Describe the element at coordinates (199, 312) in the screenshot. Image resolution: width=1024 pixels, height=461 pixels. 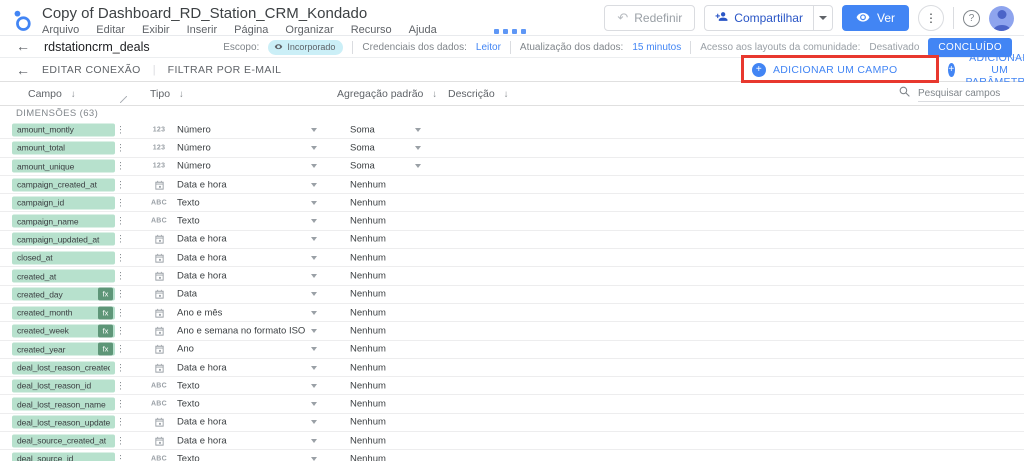
I see `field-type: Ano e mês` at that location.